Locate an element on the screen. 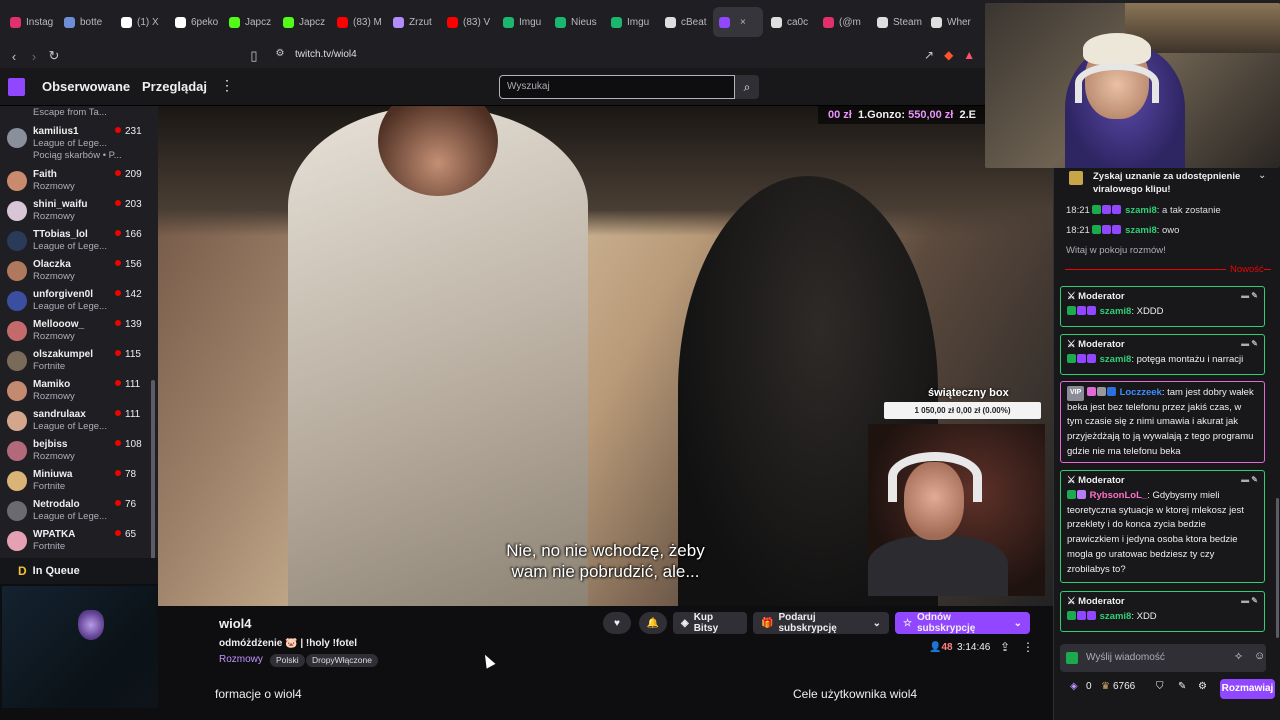  badge-picker-icon is located at coordinates (1072, 658).